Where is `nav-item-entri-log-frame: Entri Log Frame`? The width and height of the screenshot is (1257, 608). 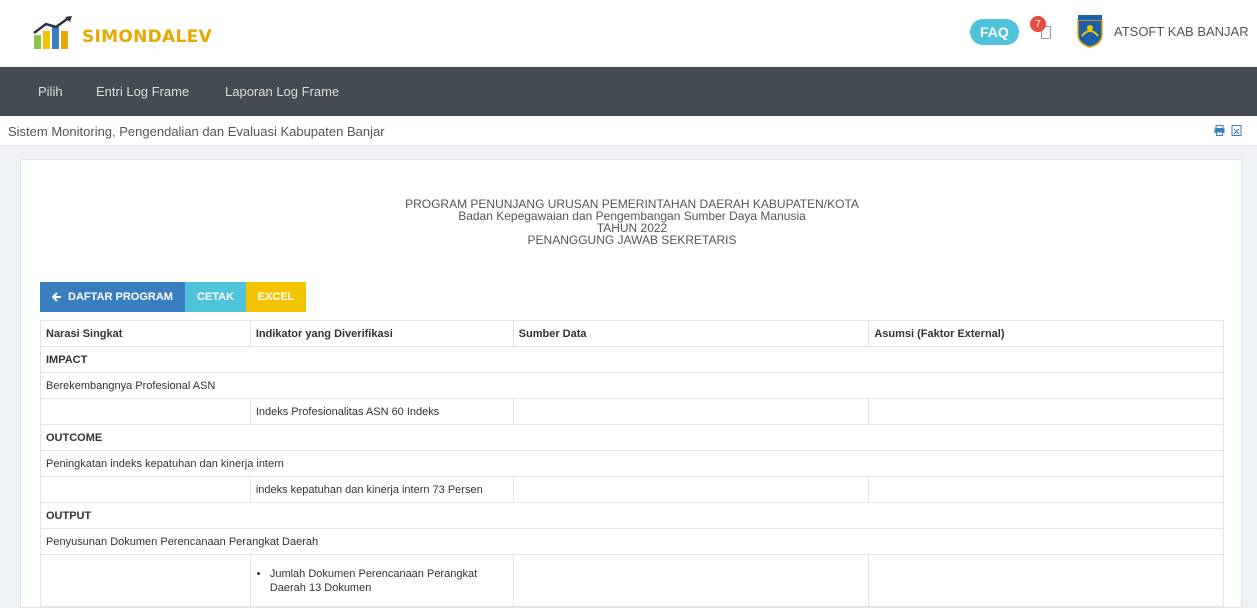
nav-item-entri-log-frame: Entri Log Frame is located at coordinates (142, 91).